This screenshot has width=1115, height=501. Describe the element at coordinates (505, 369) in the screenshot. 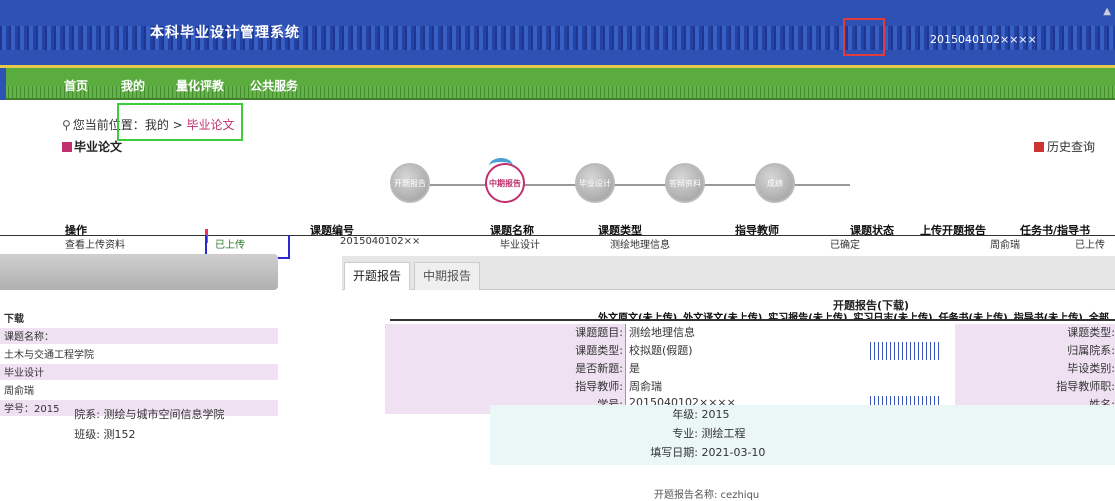

I see `field-label: 是否新题:` at that location.